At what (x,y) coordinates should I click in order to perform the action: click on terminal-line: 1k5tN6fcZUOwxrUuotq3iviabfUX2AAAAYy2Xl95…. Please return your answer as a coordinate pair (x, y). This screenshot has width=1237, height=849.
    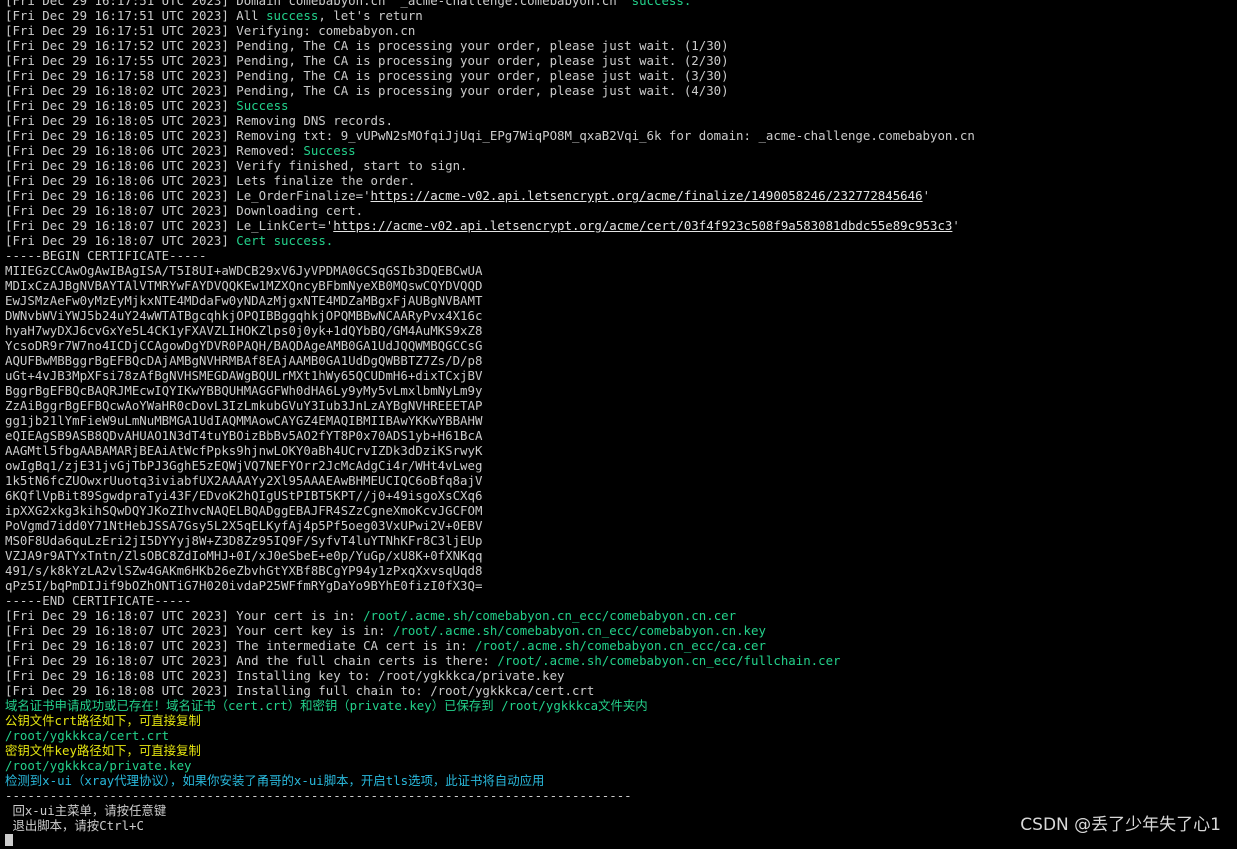
    Looking at the image, I should click on (621, 480).